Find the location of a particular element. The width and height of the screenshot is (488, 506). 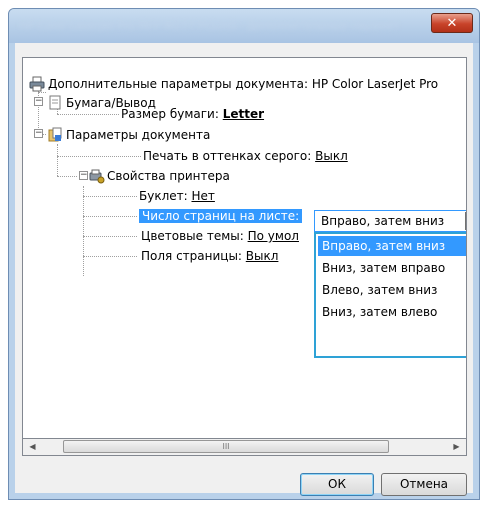

tree-item-color-themes: Цветовые темы: По умол is located at coordinates (224, 236).